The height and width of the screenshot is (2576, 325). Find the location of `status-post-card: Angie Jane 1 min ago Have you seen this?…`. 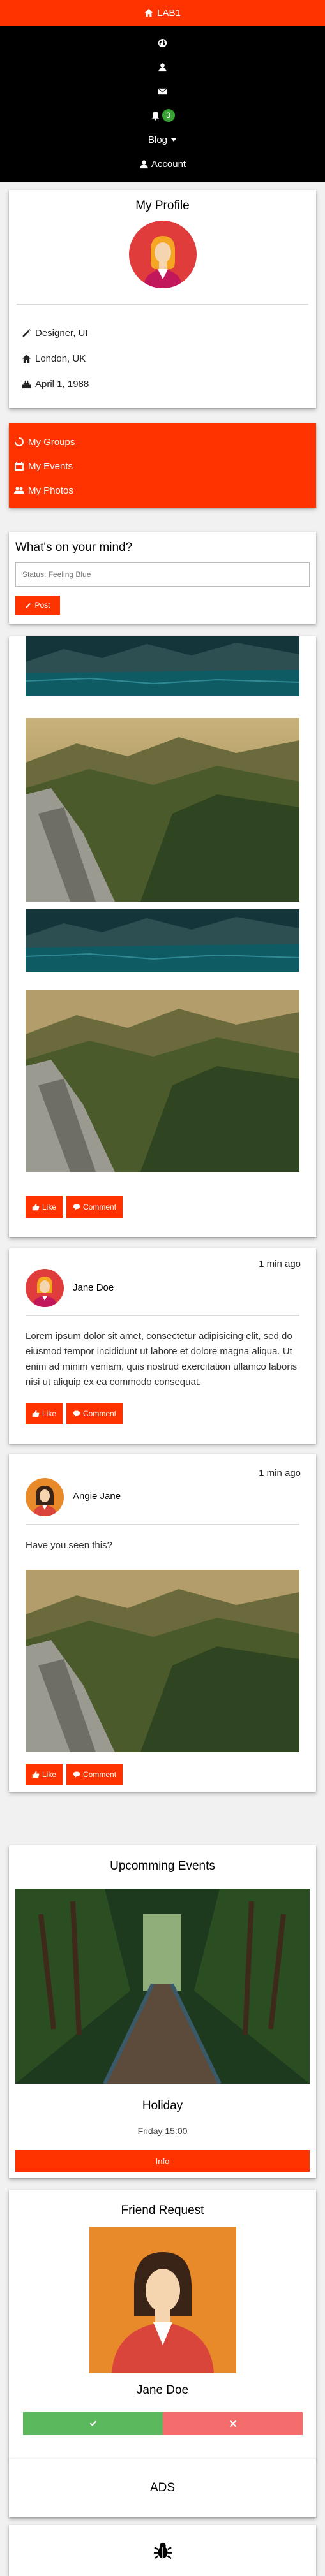

status-post-card: Angie Jane 1 min ago Have you seen this?… is located at coordinates (162, 1623).